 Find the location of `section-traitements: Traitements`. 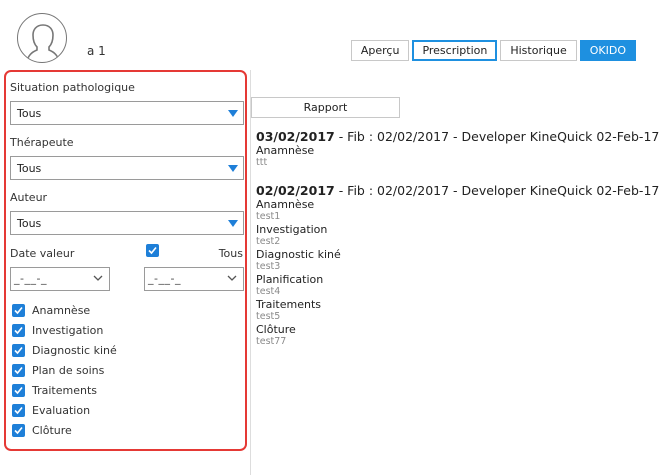

section-traitements: Traitements is located at coordinates (64, 390).